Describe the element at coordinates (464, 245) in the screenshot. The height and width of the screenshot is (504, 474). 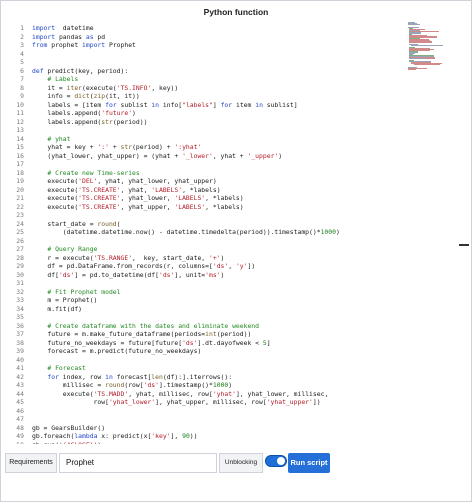
I see `resize-handle` at that location.